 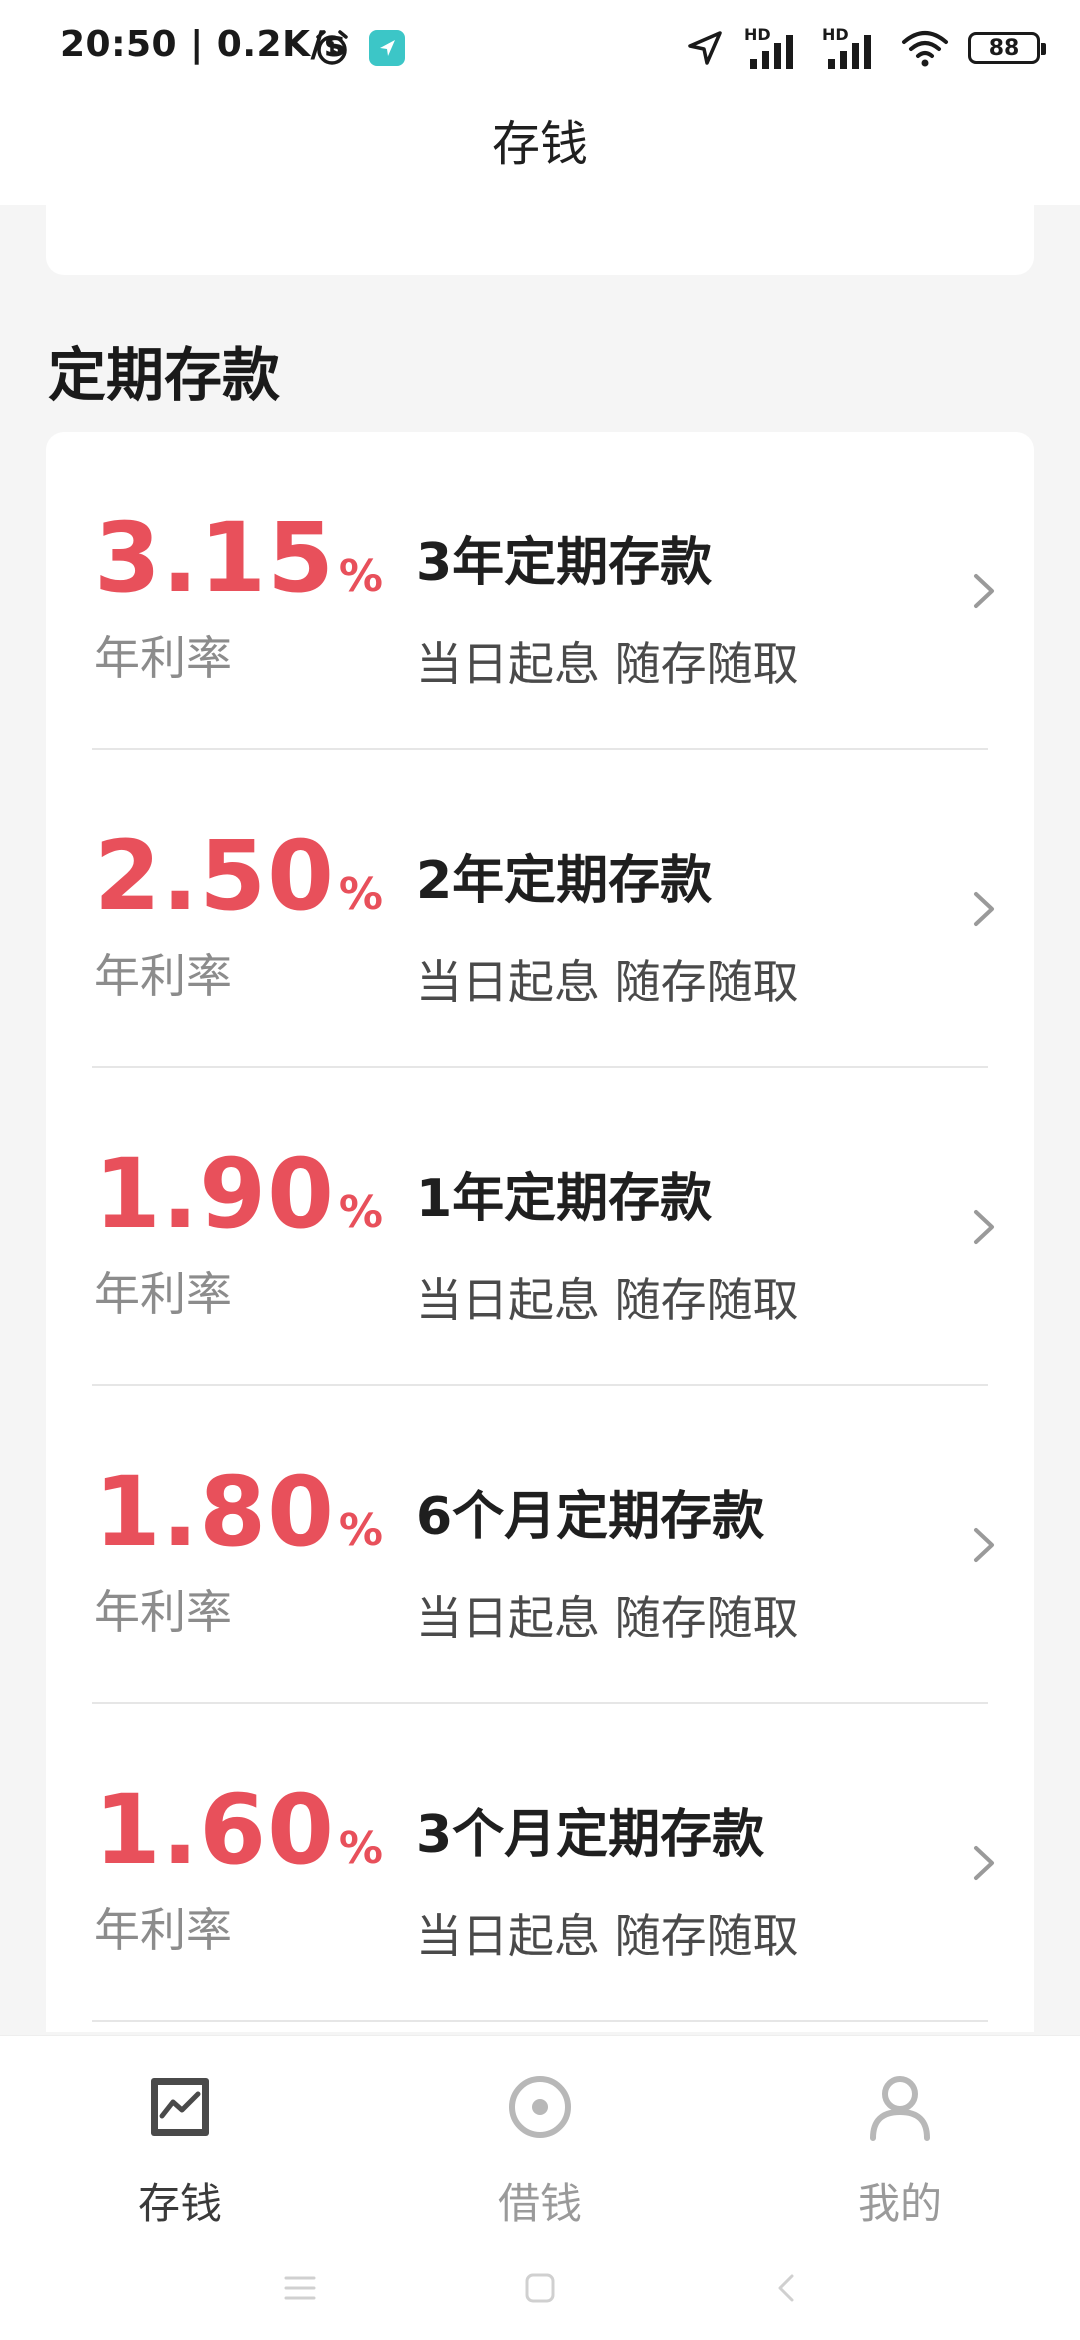 What do you see at coordinates (564, 1199) in the screenshot?
I see `product-name: 1年定期存款` at bounding box center [564, 1199].